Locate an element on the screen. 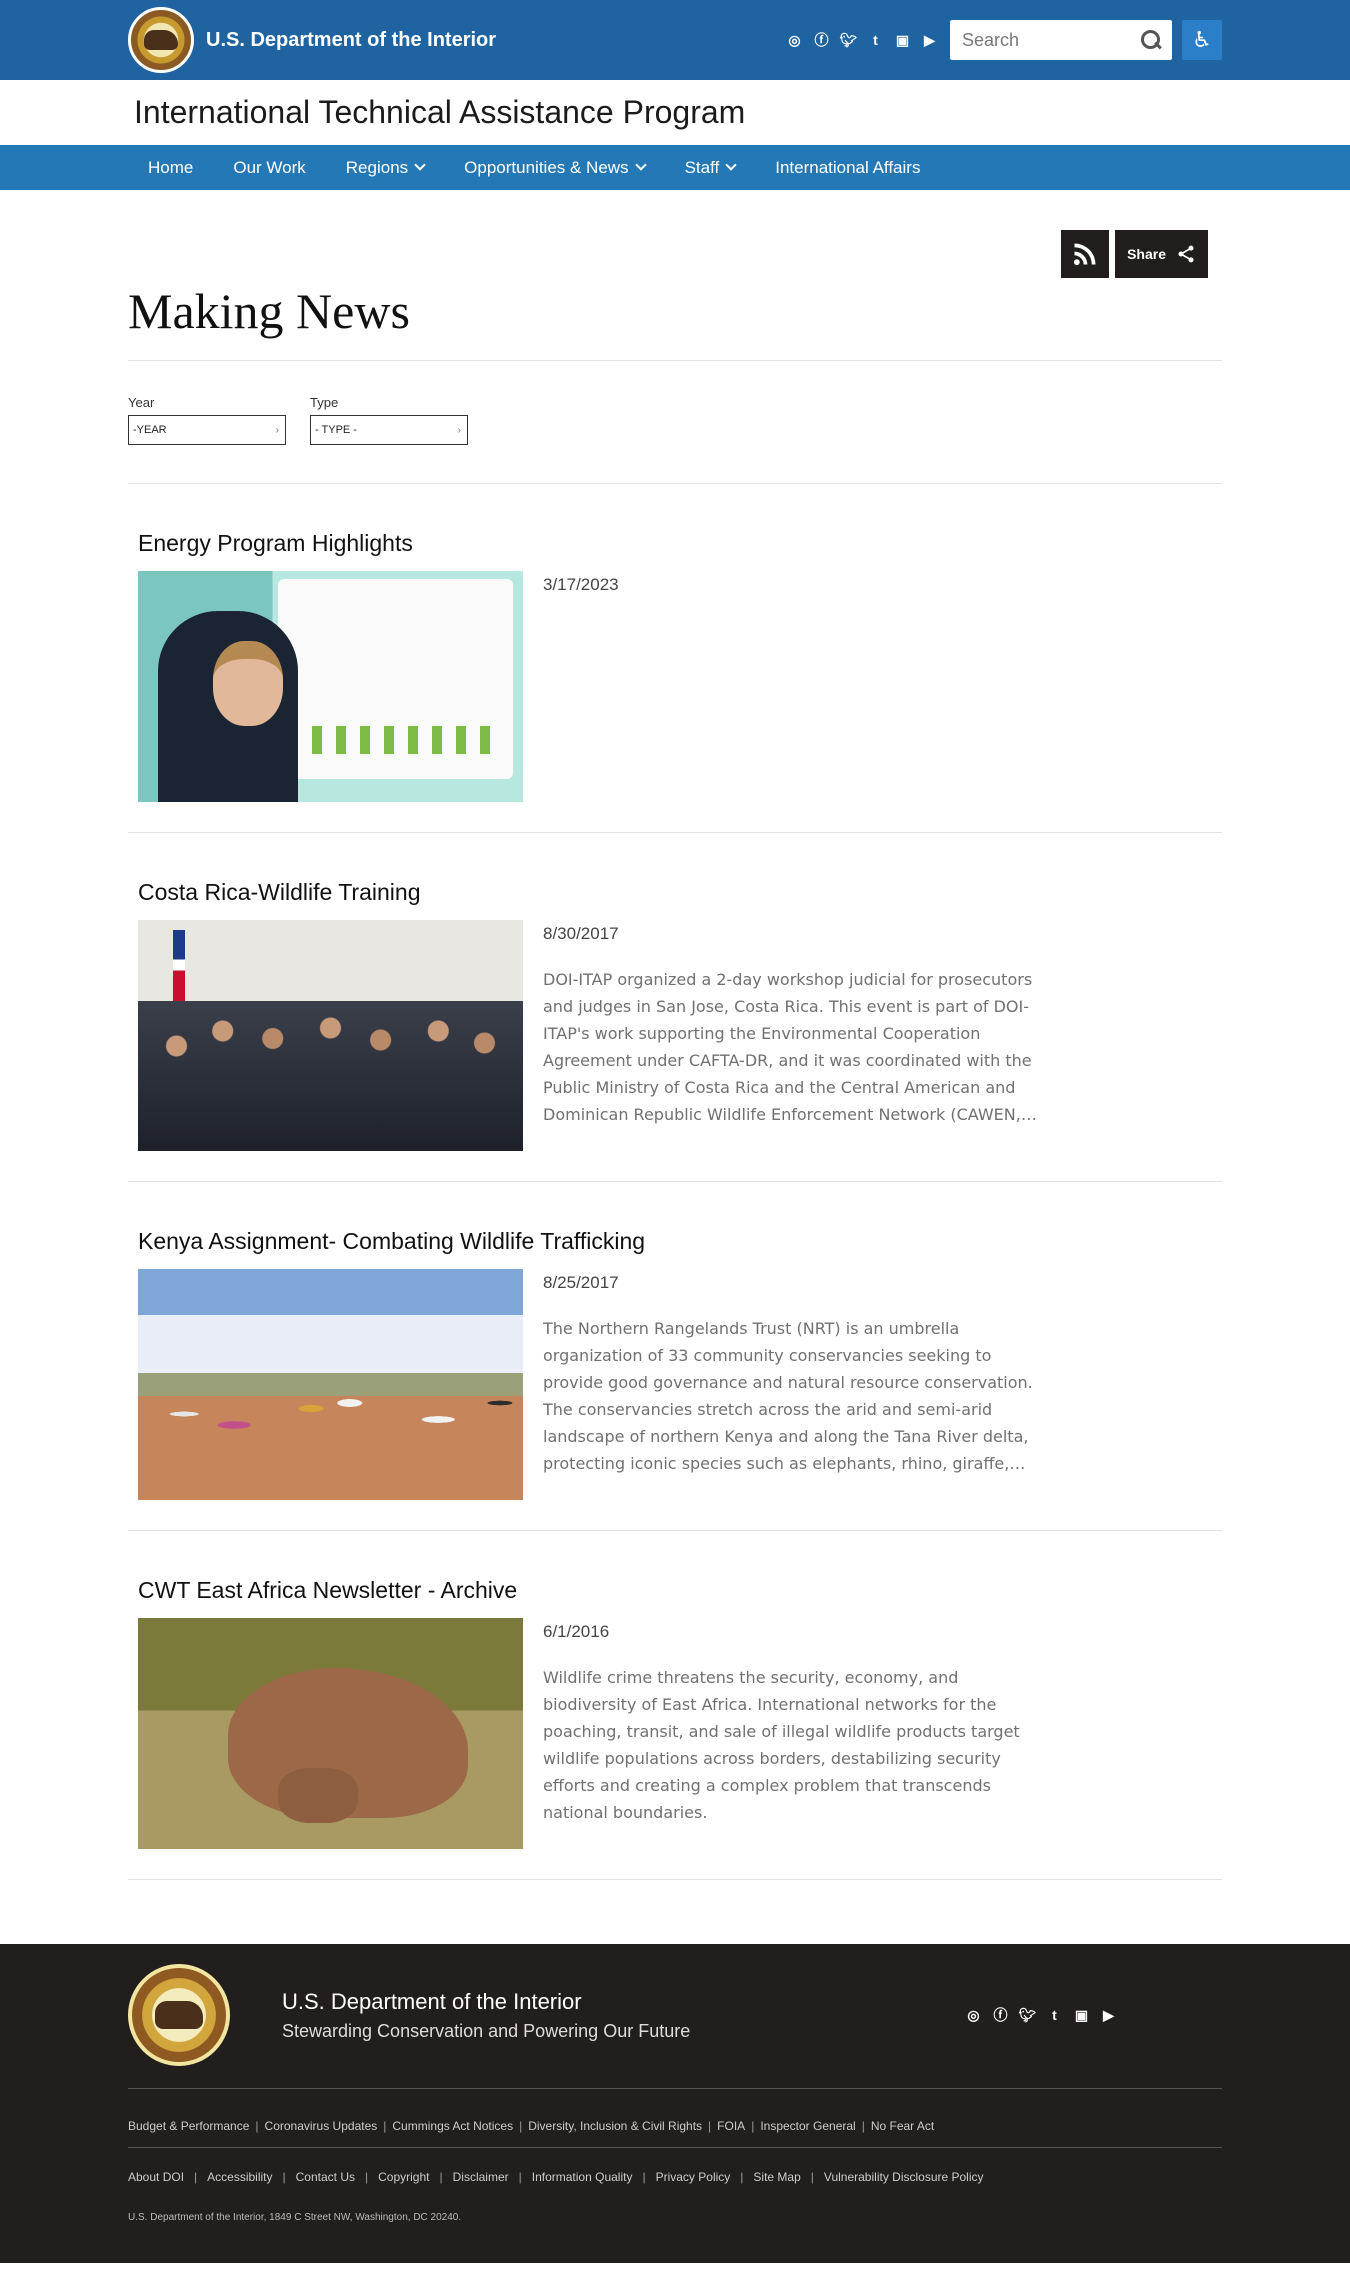 The height and width of the screenshot is (2288, 1350). year-label: Year is located at coordinates (141, 402).